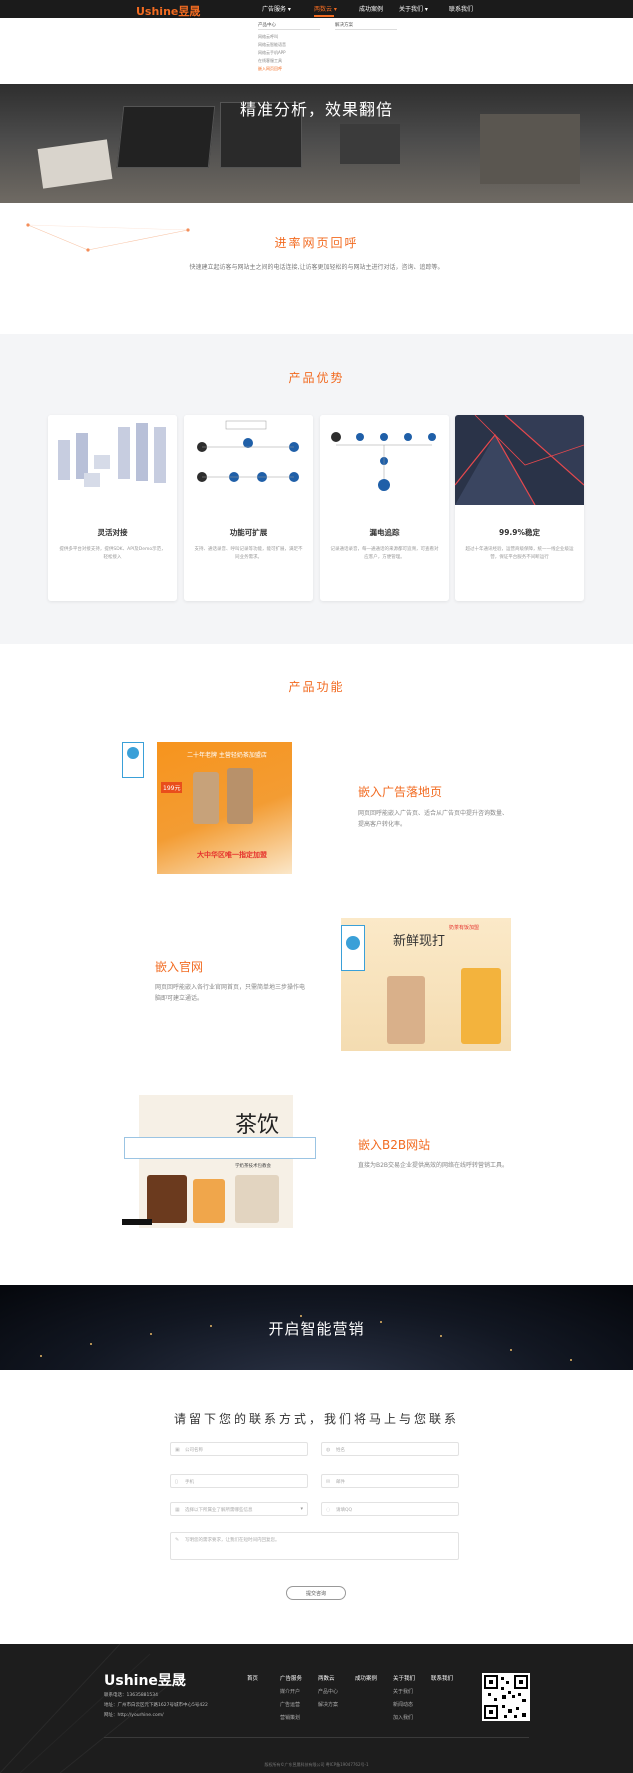 This screenshot has height=1773, width=633. Describe the element at coordinates (177, 1540) in the screenshot. I see `edit-icon: ✎` at that location.